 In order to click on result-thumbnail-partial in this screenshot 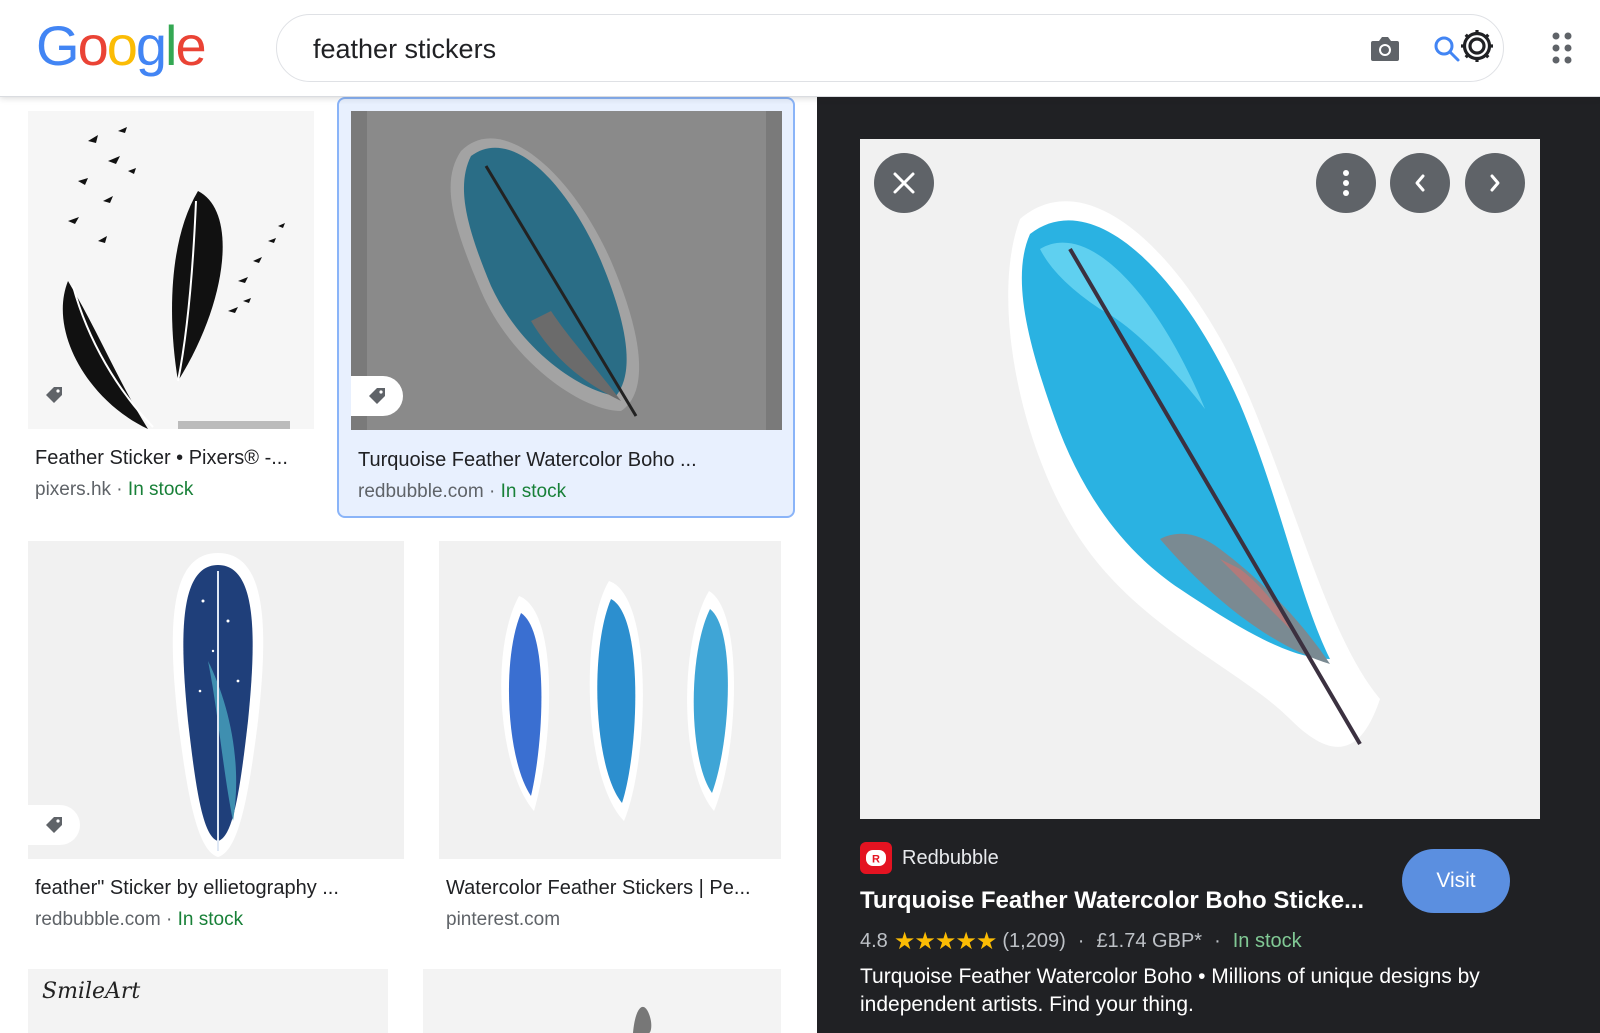, I will do `click(602, 1001)`.